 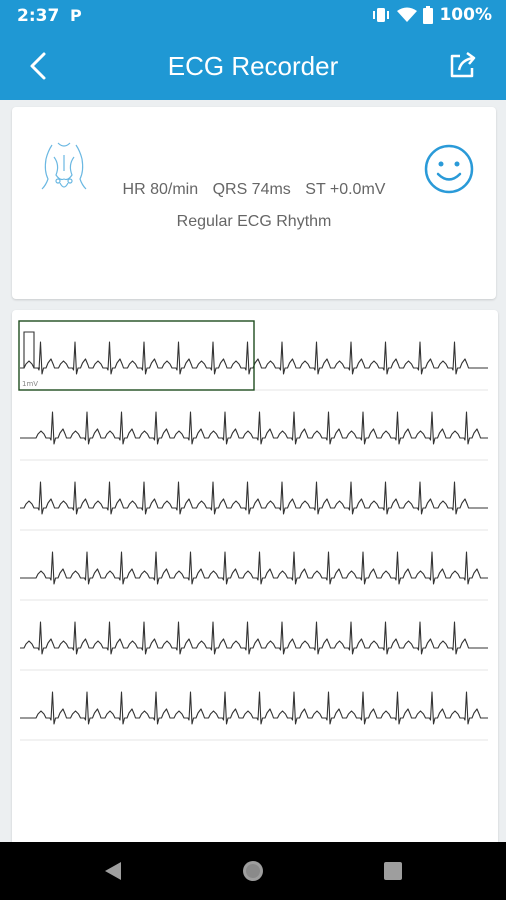 I want to click on parking-p-icon: P, so click(x=76, y=15).